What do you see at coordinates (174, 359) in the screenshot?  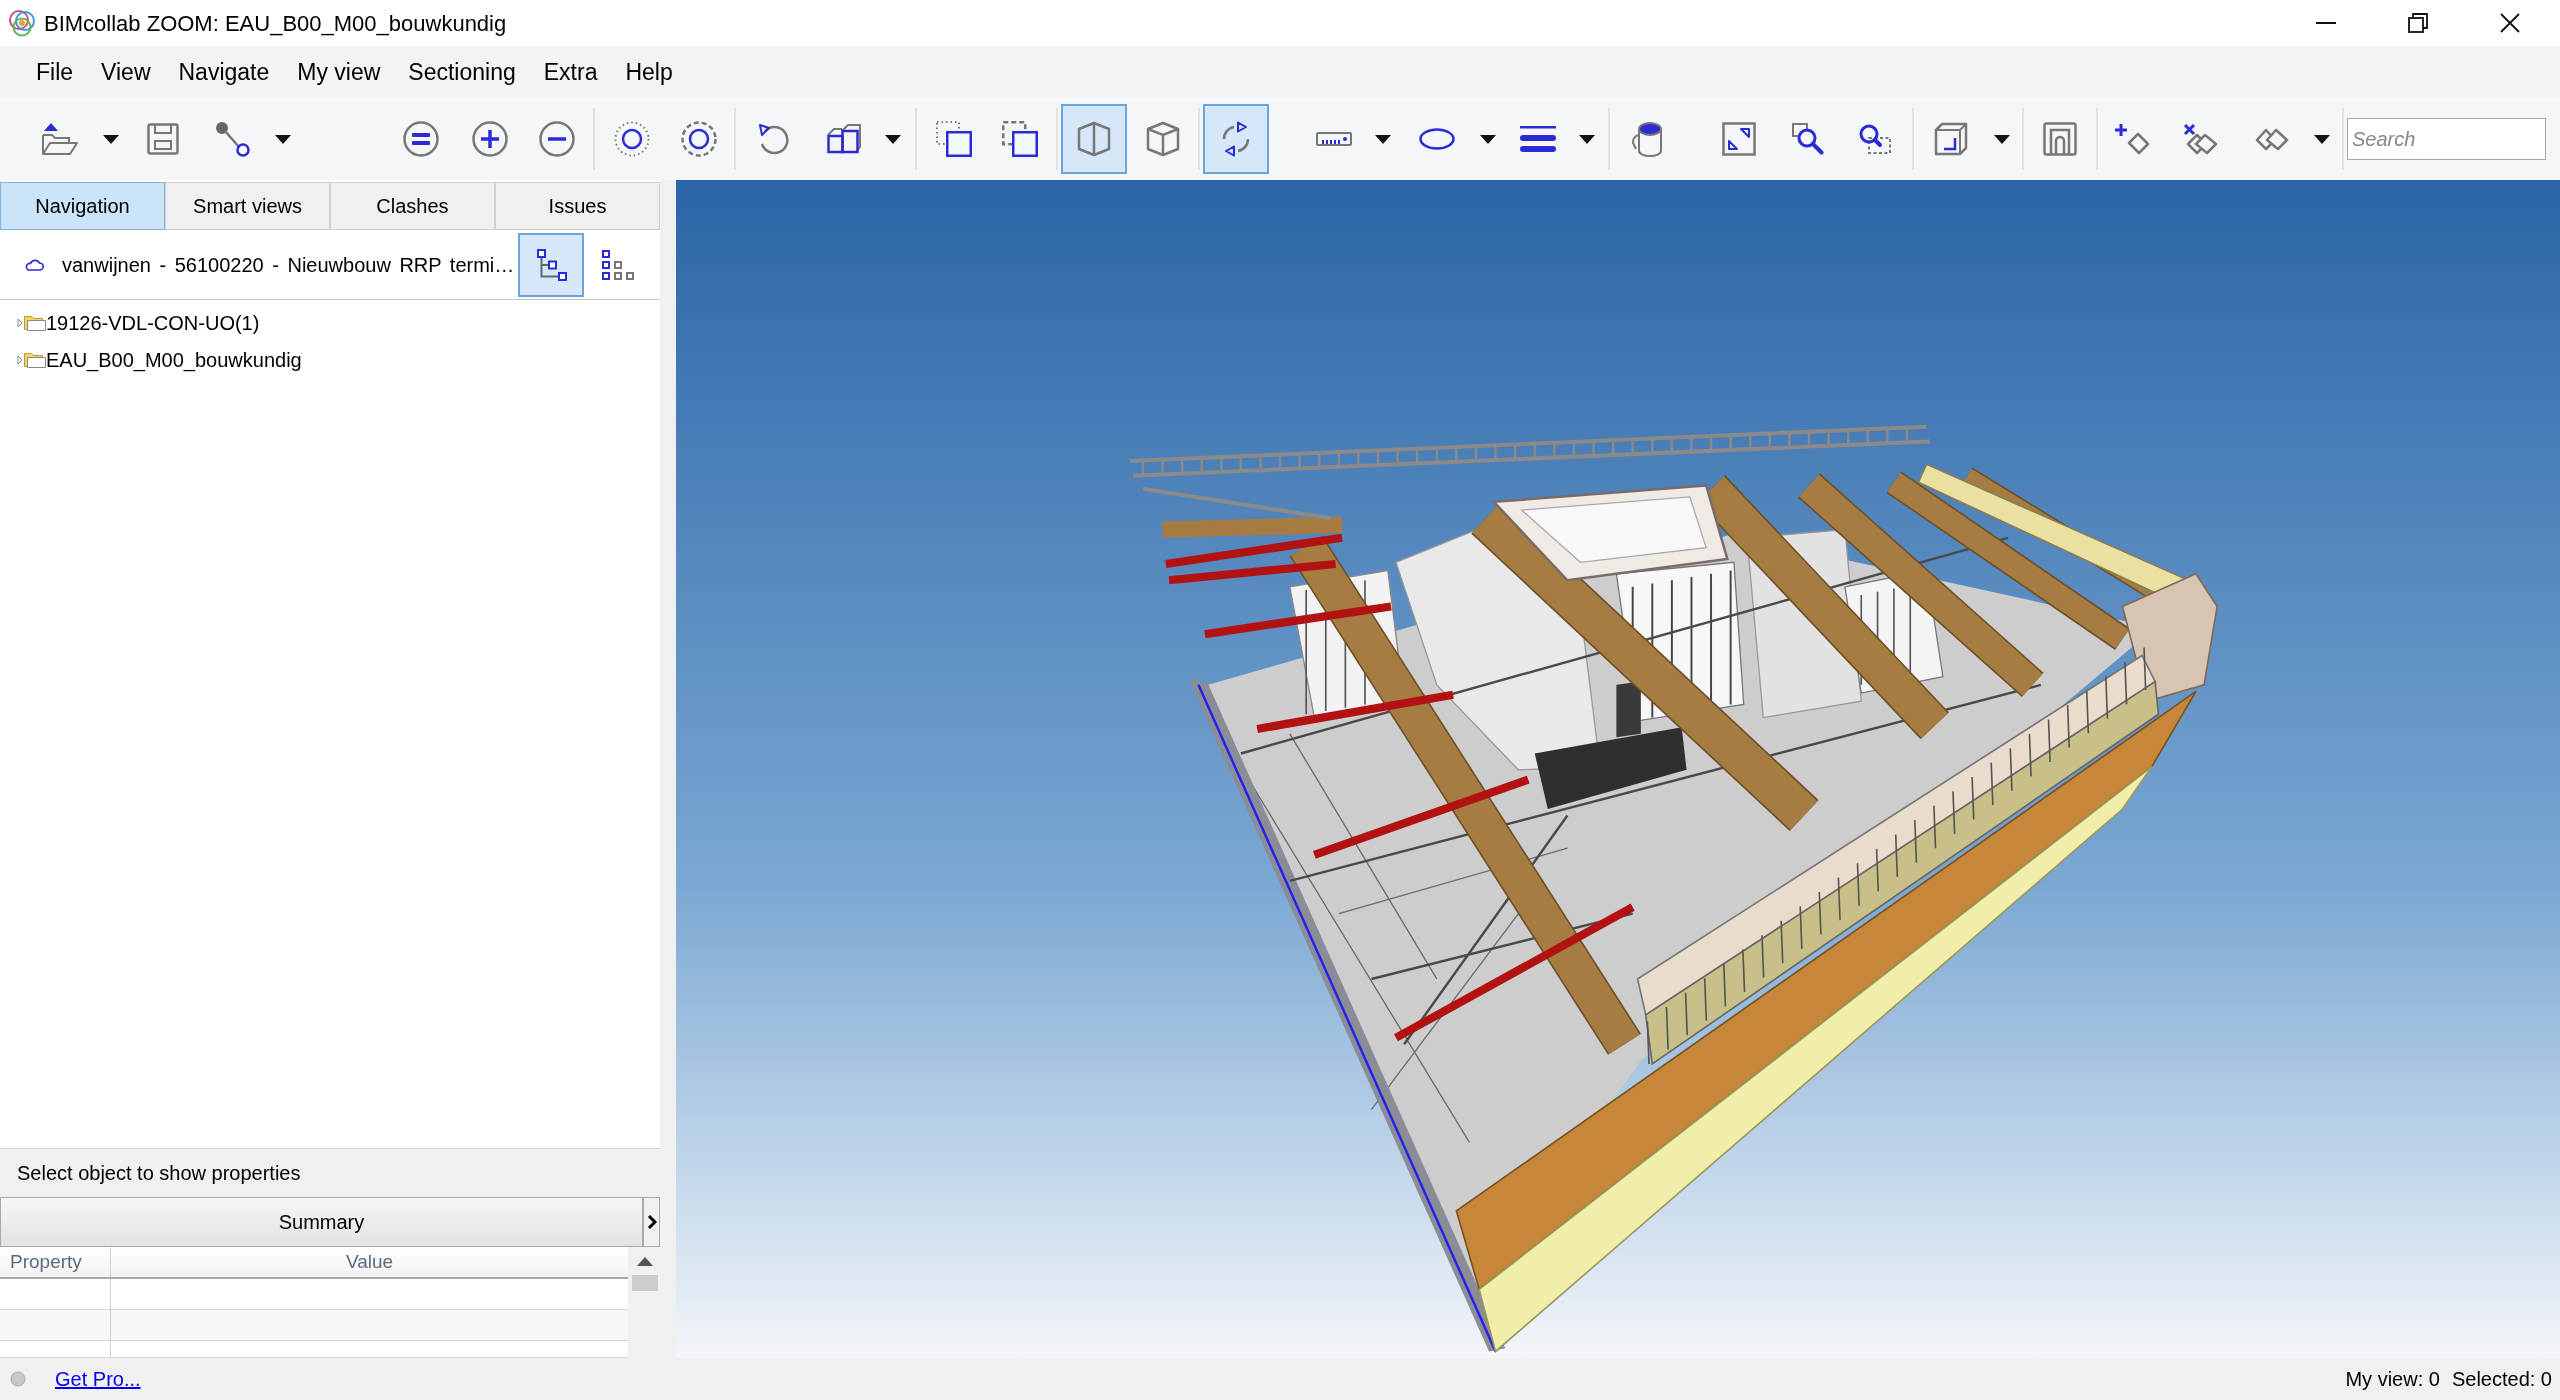 I see `tree-item: EAU_B00_M00_bouwkundig` at bounding box center [174, 359].